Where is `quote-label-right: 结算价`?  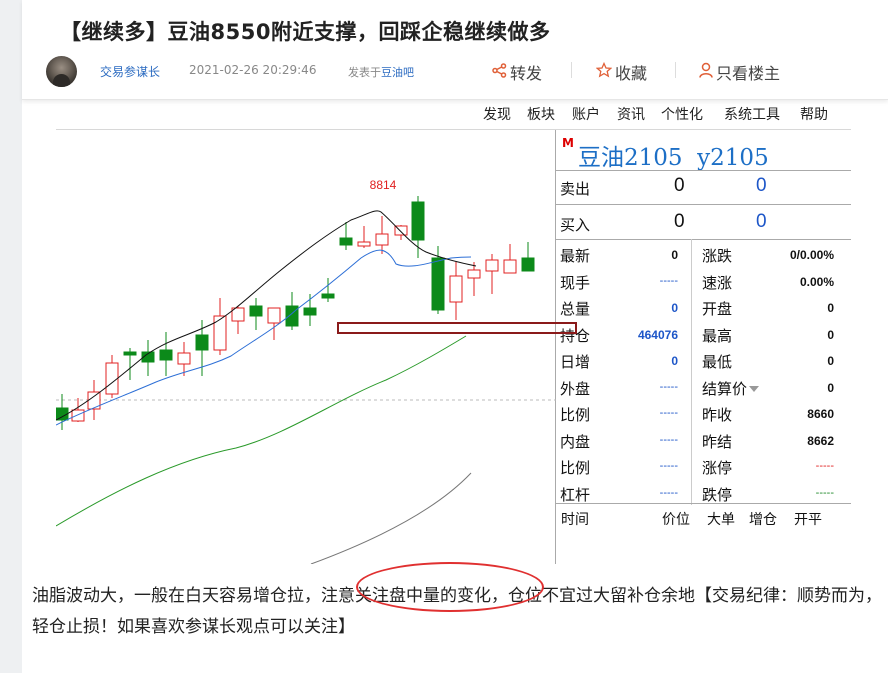
quote-label-right: 结算价 is located at coordinates (731, 388).